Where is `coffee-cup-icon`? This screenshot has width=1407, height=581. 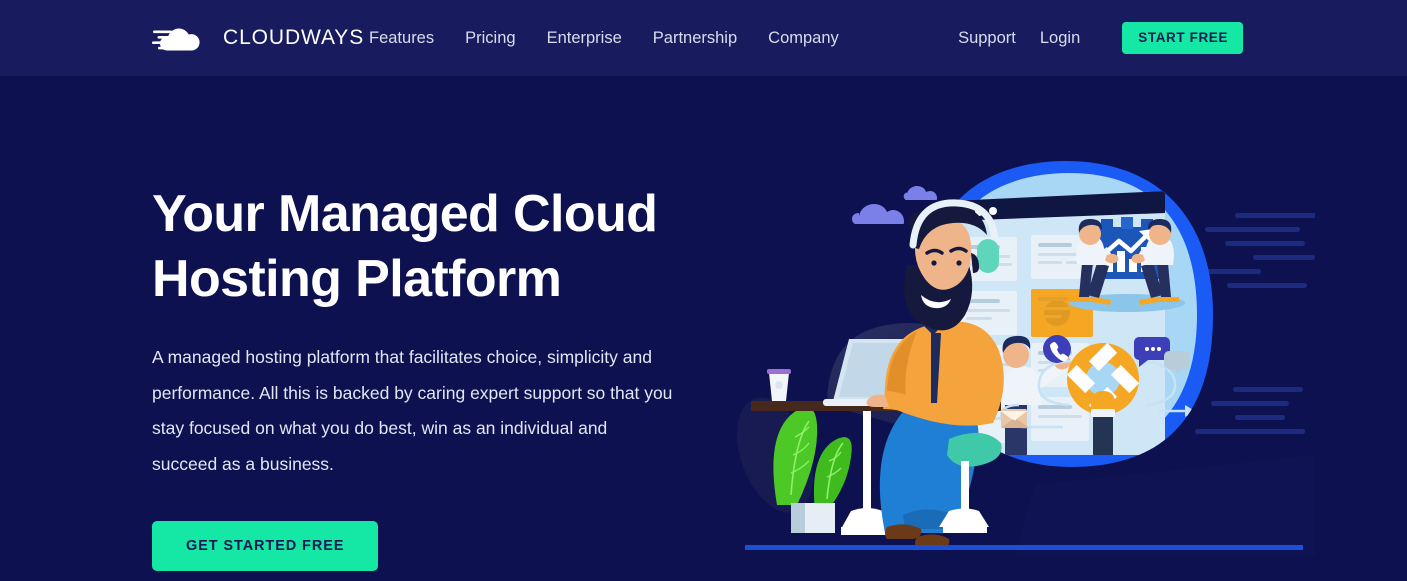
coffee-cup-icon is located at coordinates (779, 385).